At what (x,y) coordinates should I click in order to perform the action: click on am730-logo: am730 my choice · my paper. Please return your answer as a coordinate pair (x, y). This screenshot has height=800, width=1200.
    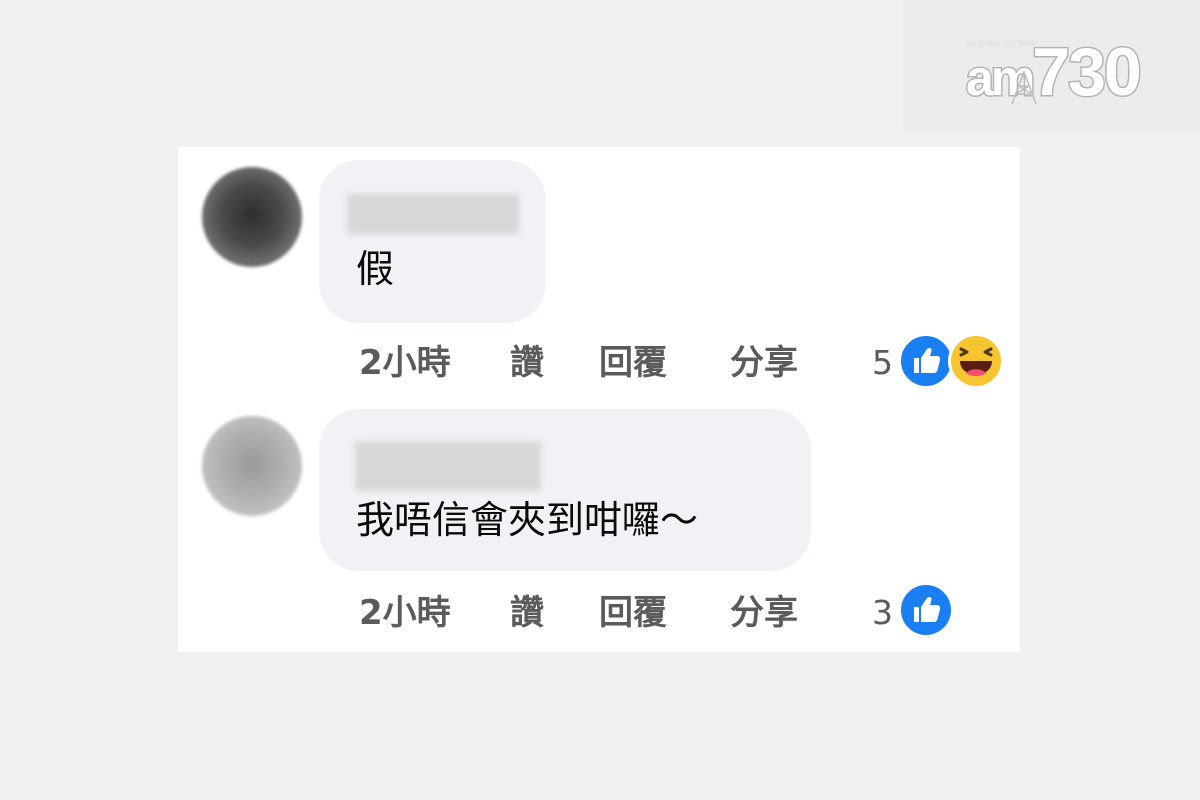
    Looking at the image, I should click on (1057, 72).